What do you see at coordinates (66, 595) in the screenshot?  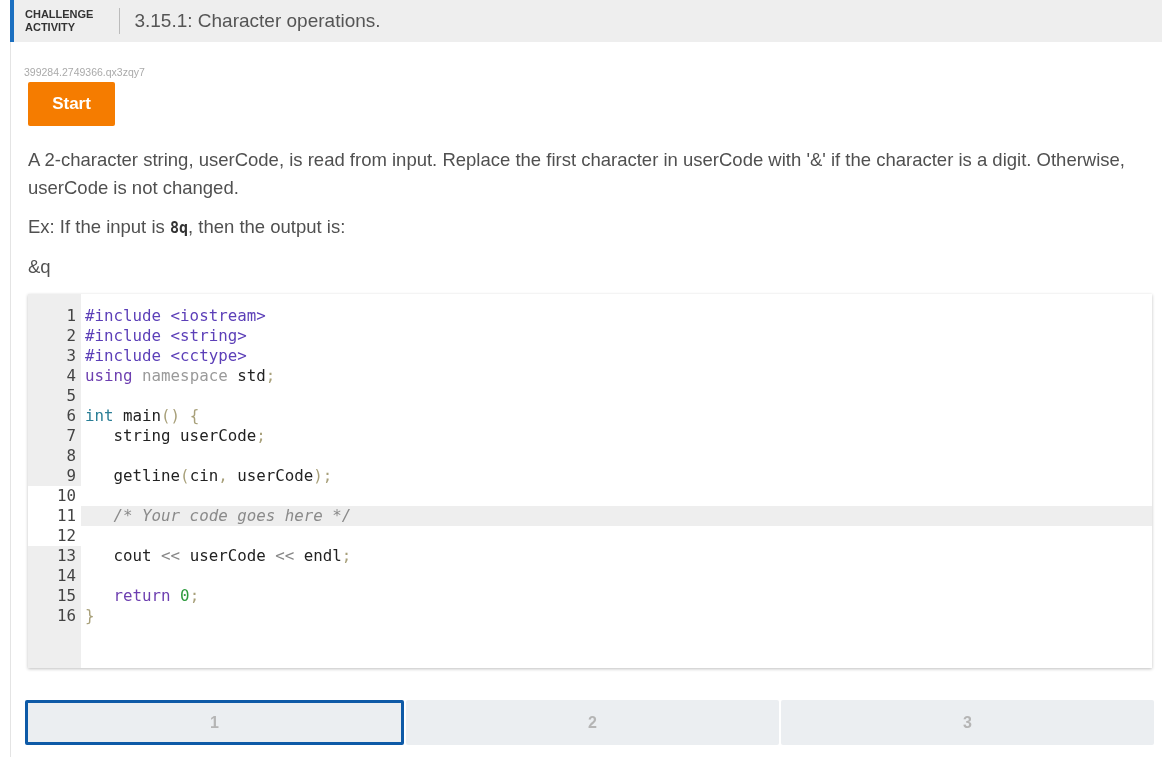 I see `line-number: 15` at bounding box center [66, 595].